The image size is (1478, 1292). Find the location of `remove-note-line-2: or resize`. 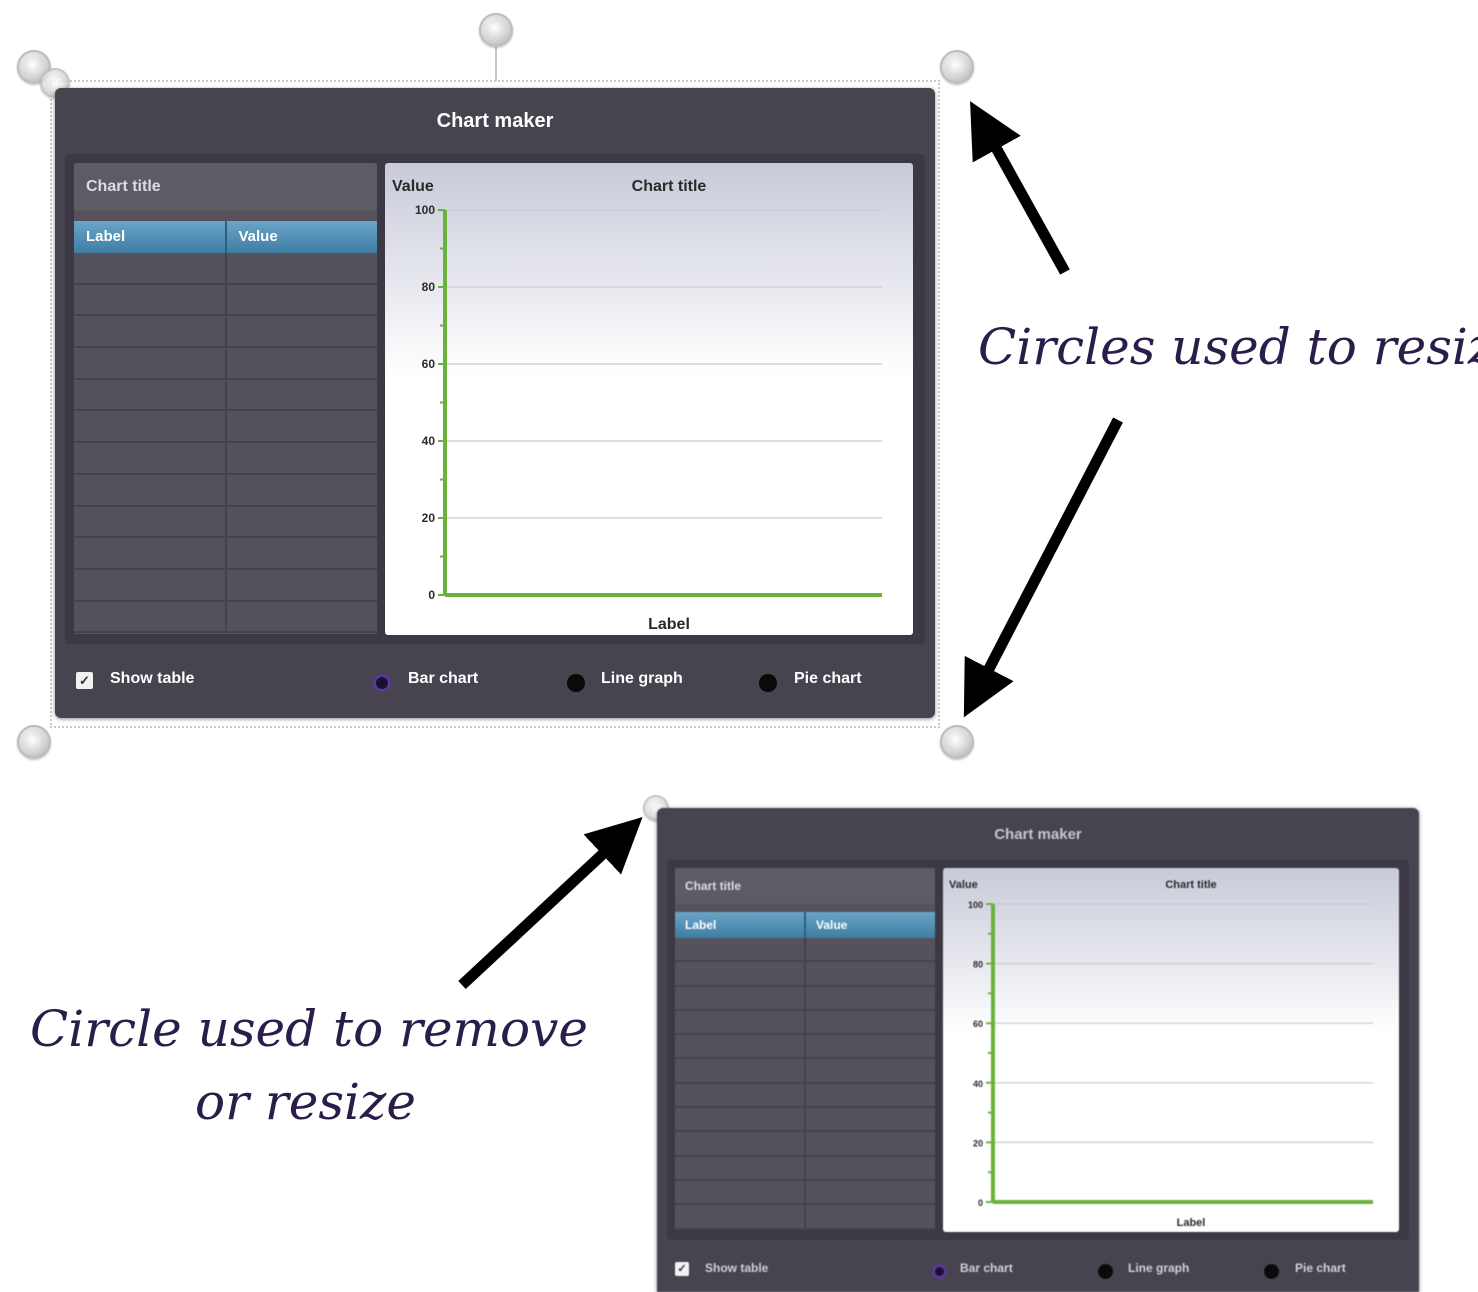

remove-note-line-2: or resize is located at coordinates (305, 1102).